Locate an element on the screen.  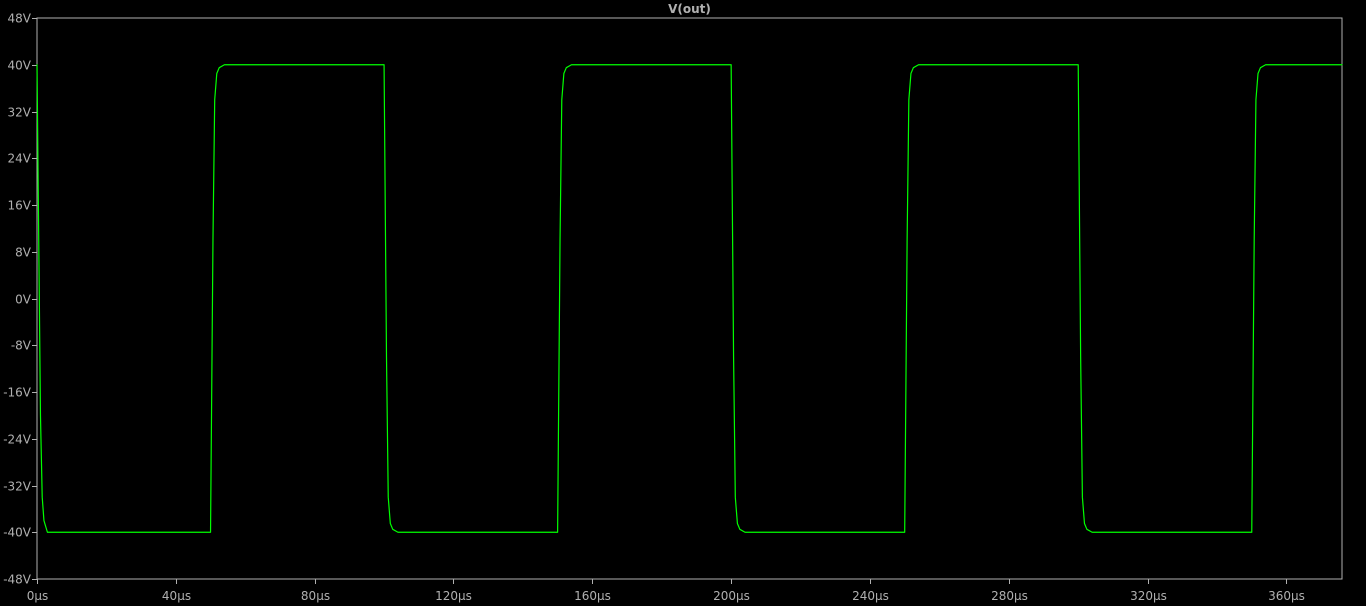
y-tick-label: 16V is located at coordinates (20, 206).